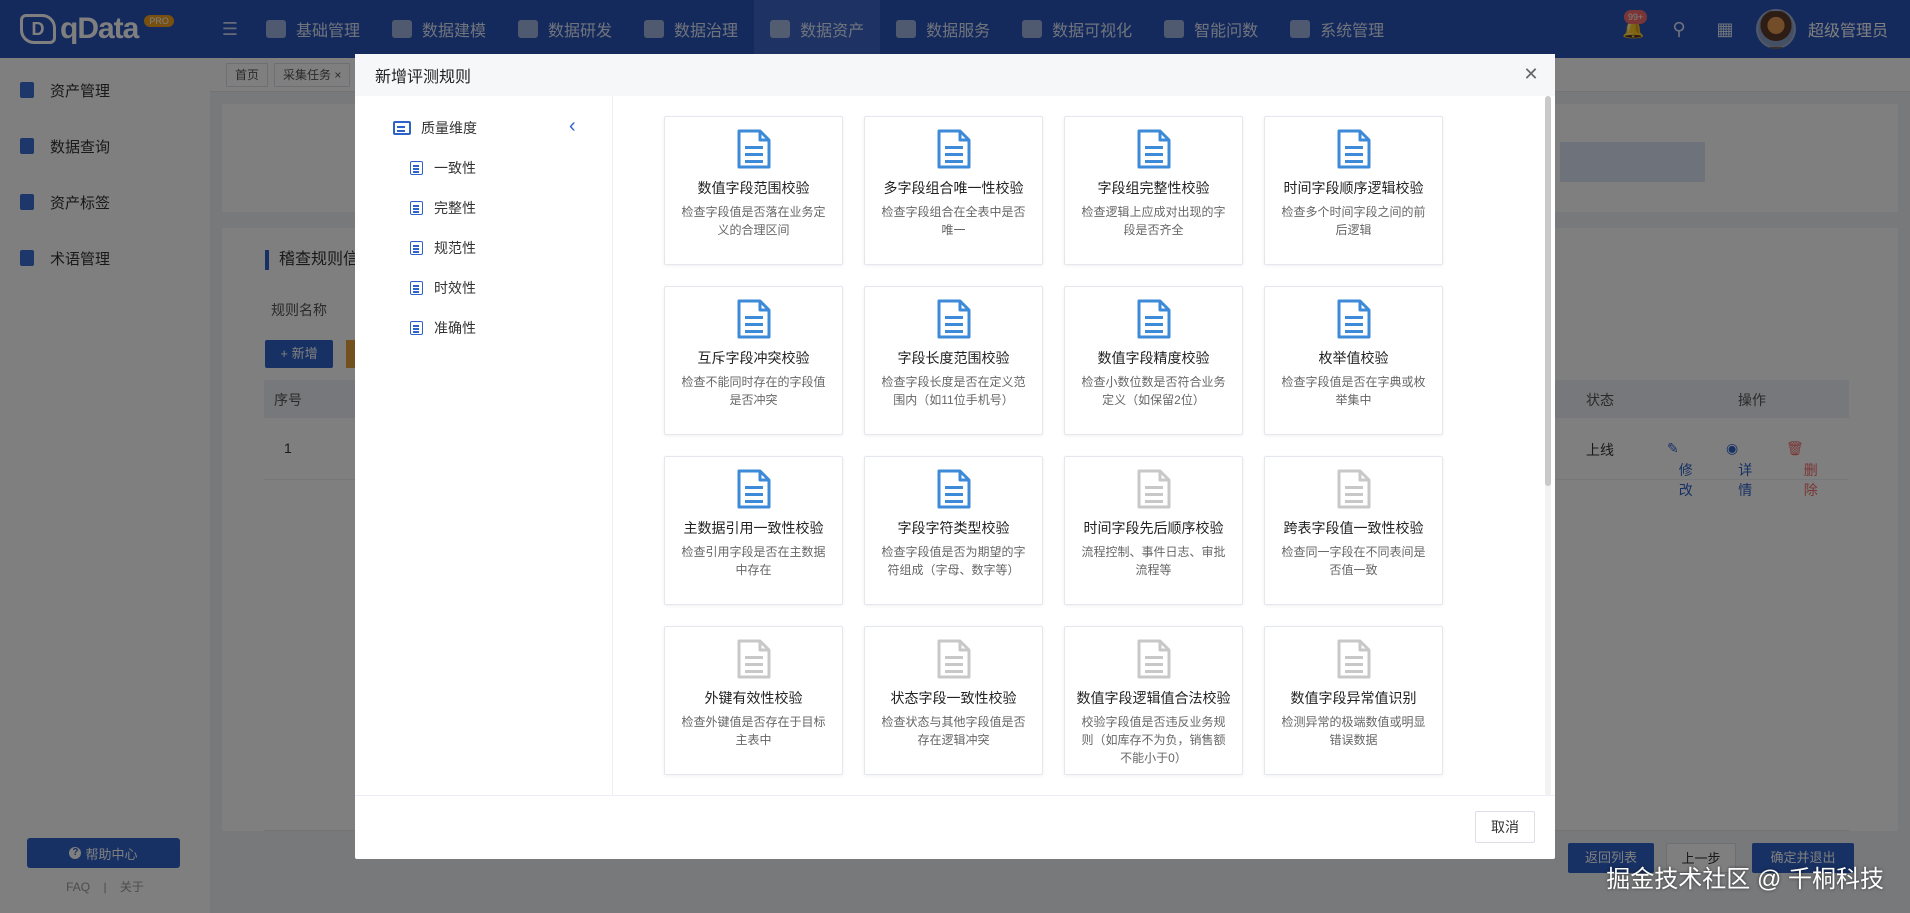  I want to click on watermark: 掘金技术社区 @ 千桐科技, so click(1745, 879).